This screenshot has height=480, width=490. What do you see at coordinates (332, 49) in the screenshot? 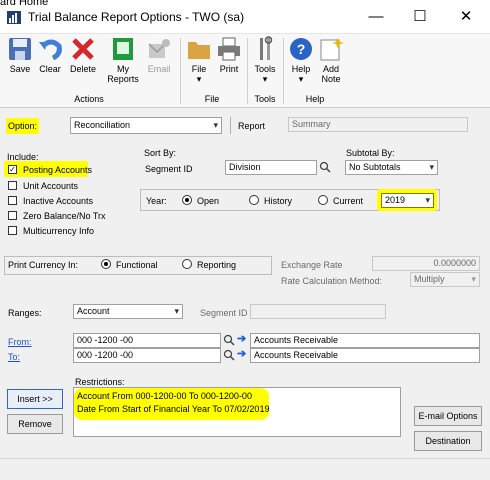
I see `note-icon` at bounding box center [332, 49].